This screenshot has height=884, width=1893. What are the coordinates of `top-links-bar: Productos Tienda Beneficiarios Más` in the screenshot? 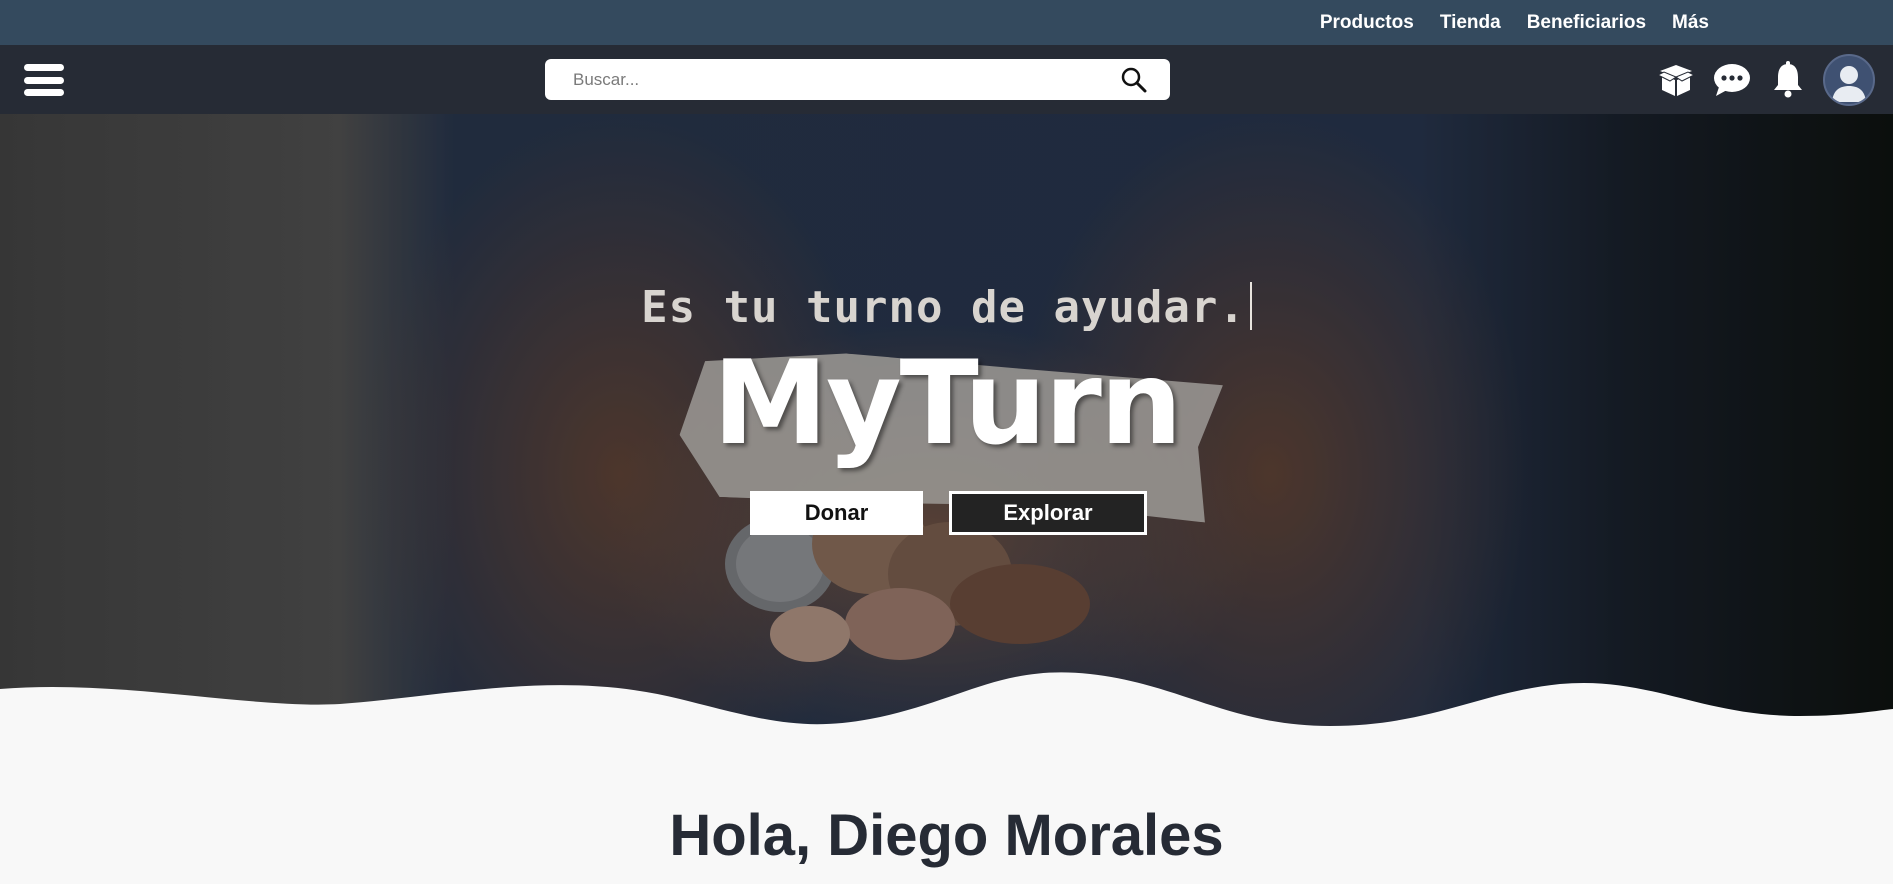 It's located at (946, 22).